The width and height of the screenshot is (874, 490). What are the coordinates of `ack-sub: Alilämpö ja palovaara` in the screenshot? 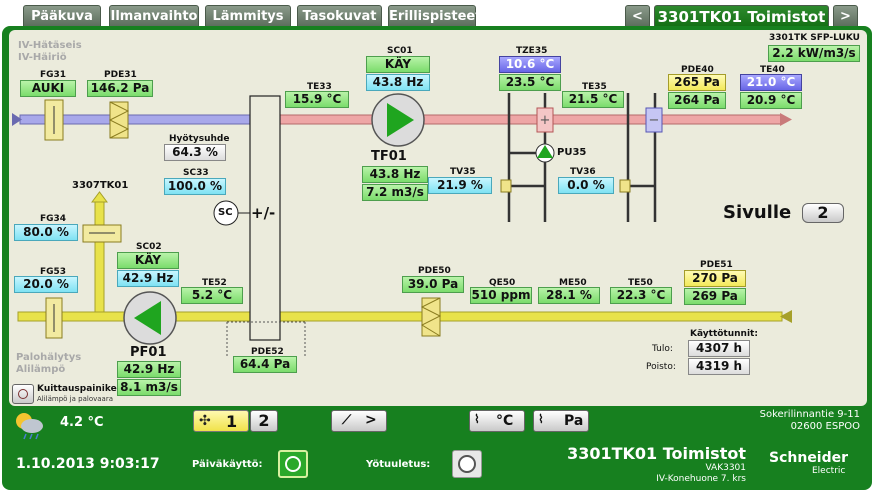 It's located at (75, 399).